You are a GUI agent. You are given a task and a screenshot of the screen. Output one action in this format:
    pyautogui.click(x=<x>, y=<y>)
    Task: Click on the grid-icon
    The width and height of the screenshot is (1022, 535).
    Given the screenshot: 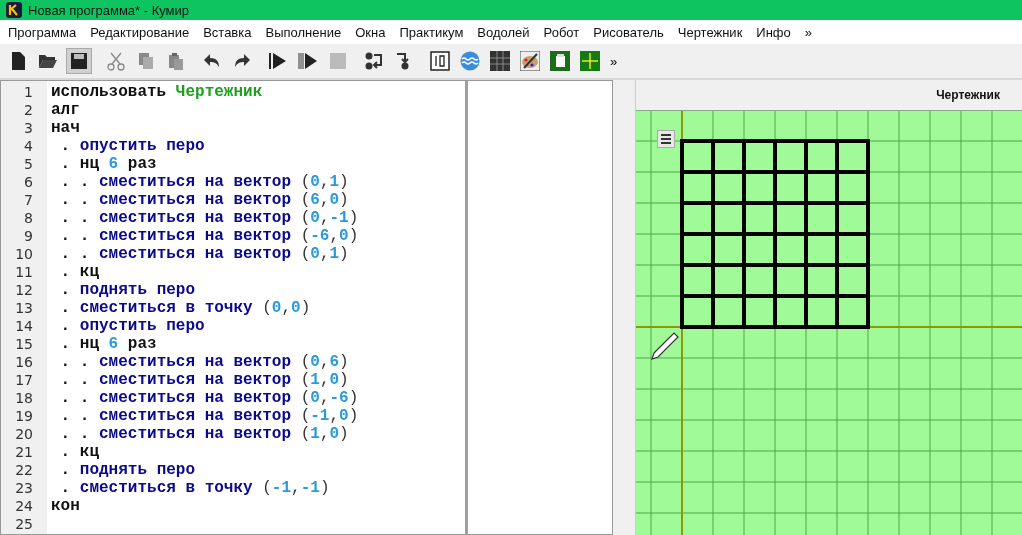 What is the action you would take?
    pyautogui.click(x=500, y=61)
    